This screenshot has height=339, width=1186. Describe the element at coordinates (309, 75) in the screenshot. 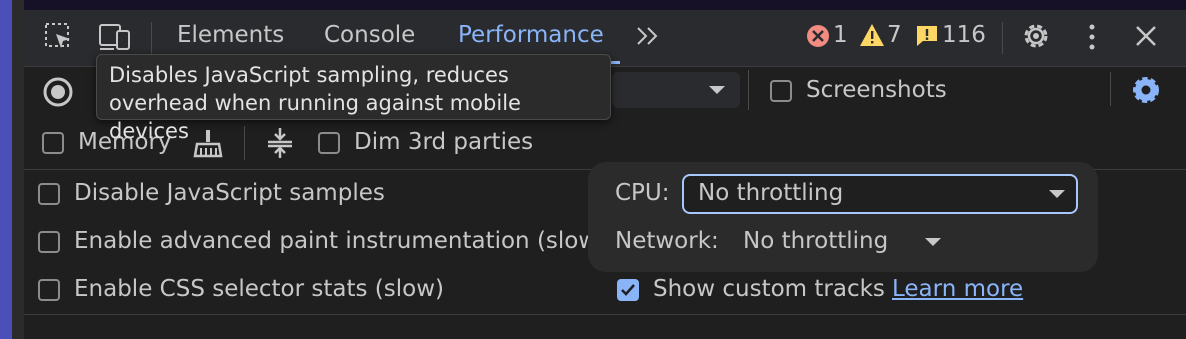

I see `tooltip-line-1: Disables JavaScript sampling, reduces` at that location.